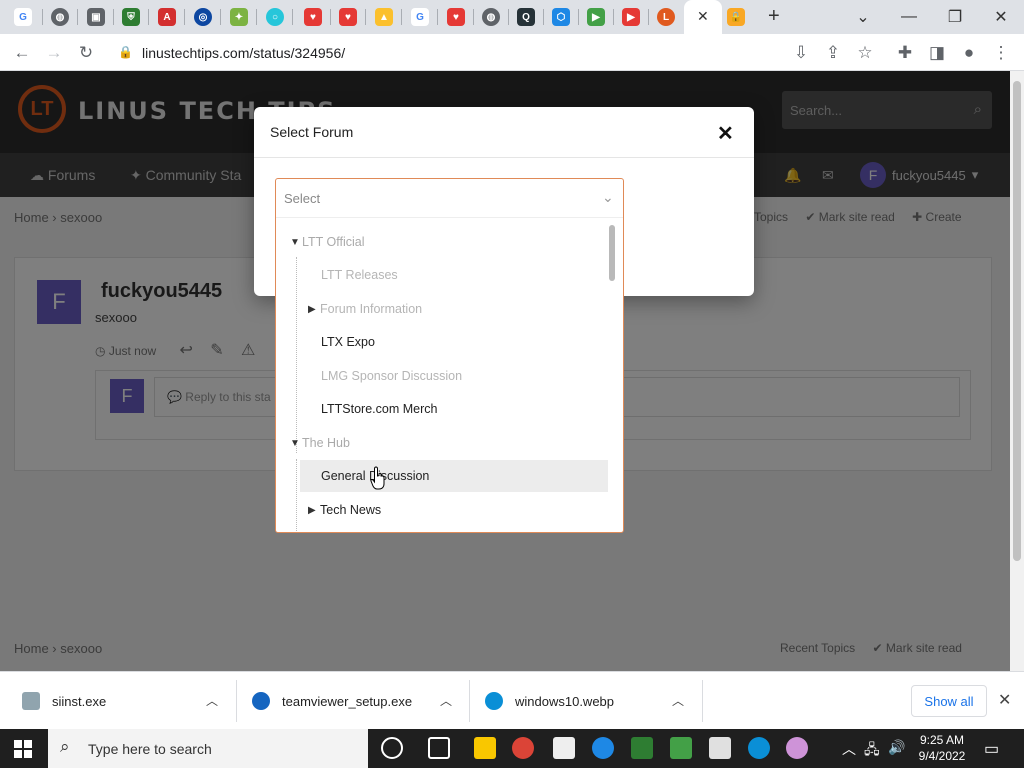  What do you see at coordinates (561, 17) in the screenshot?
I see `hex-icon: ⬡` at bounding box center [561, 17].